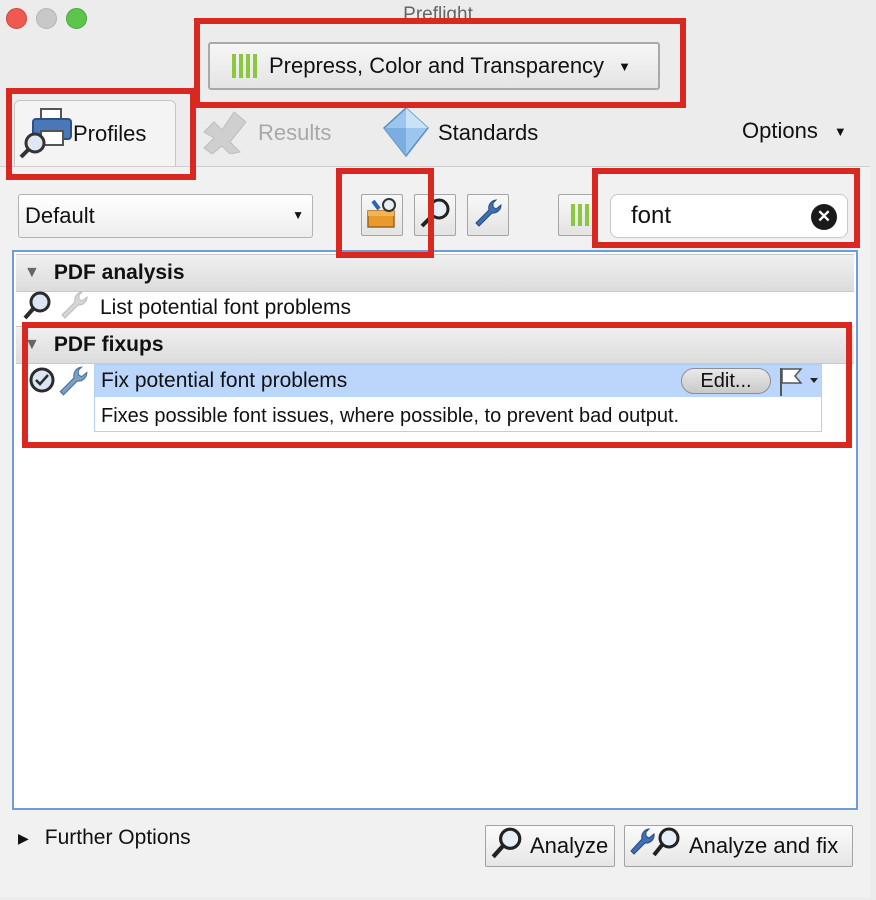 This screenshot has height=900, width=876. What do you see at coordinates (165, 216) in the screenshot?
I see `library-select: Default ▼` at bounding box center [165, 216].